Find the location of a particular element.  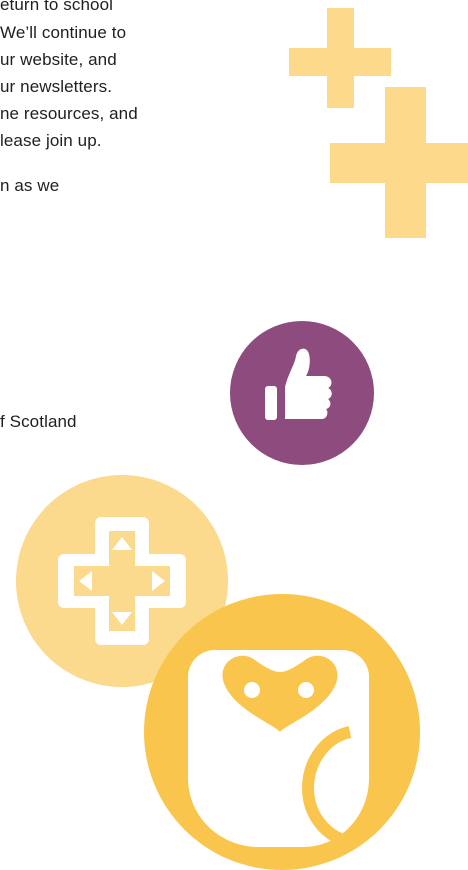

paragraph-line-6: lease join up. is located at coordinates (51, 140).